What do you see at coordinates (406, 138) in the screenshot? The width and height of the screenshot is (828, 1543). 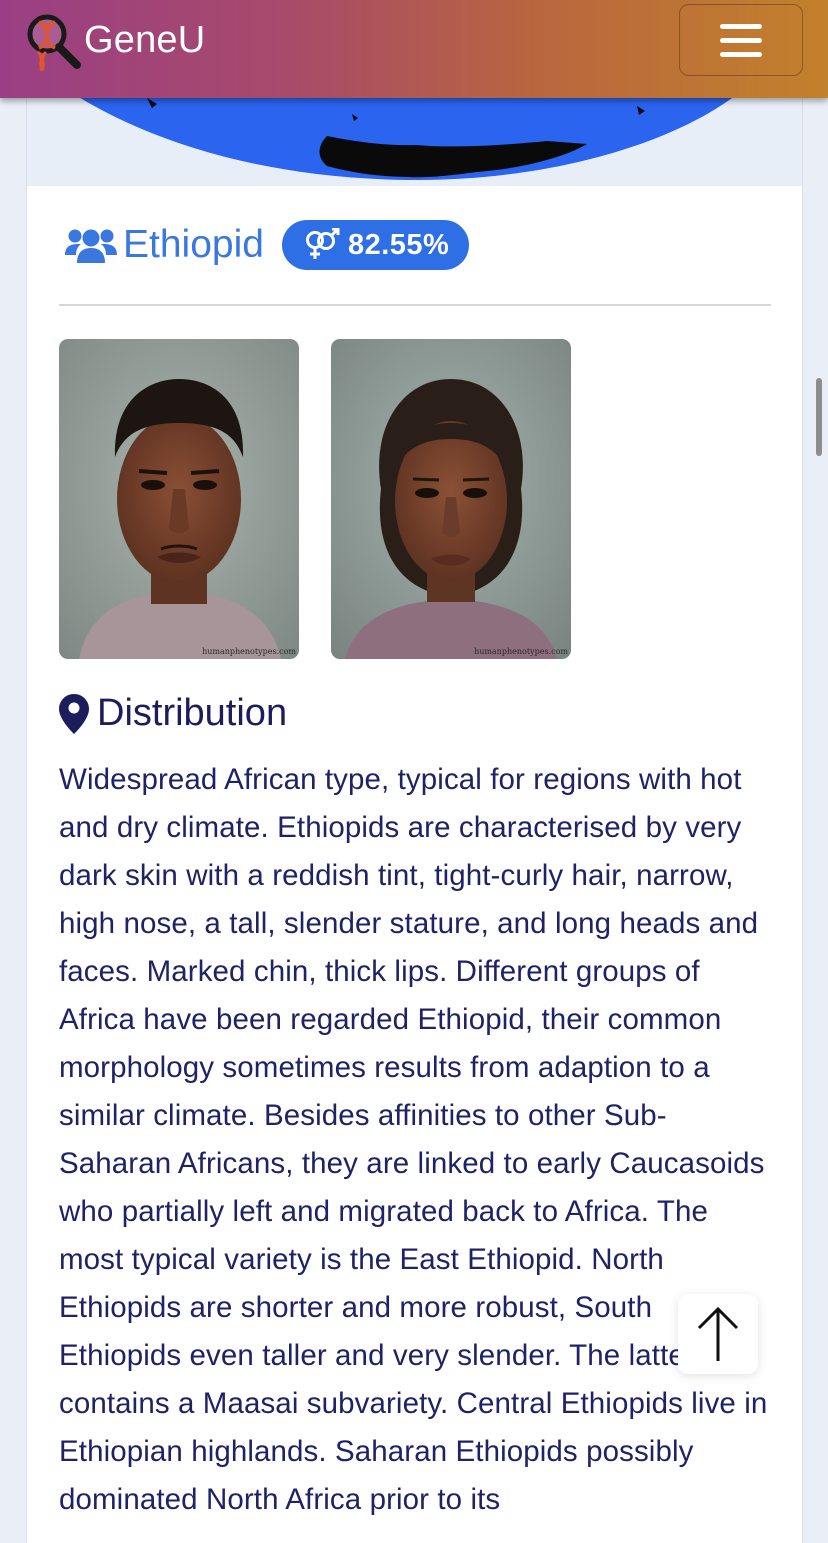 I see `globe-map` at bounding box center [406, 138].